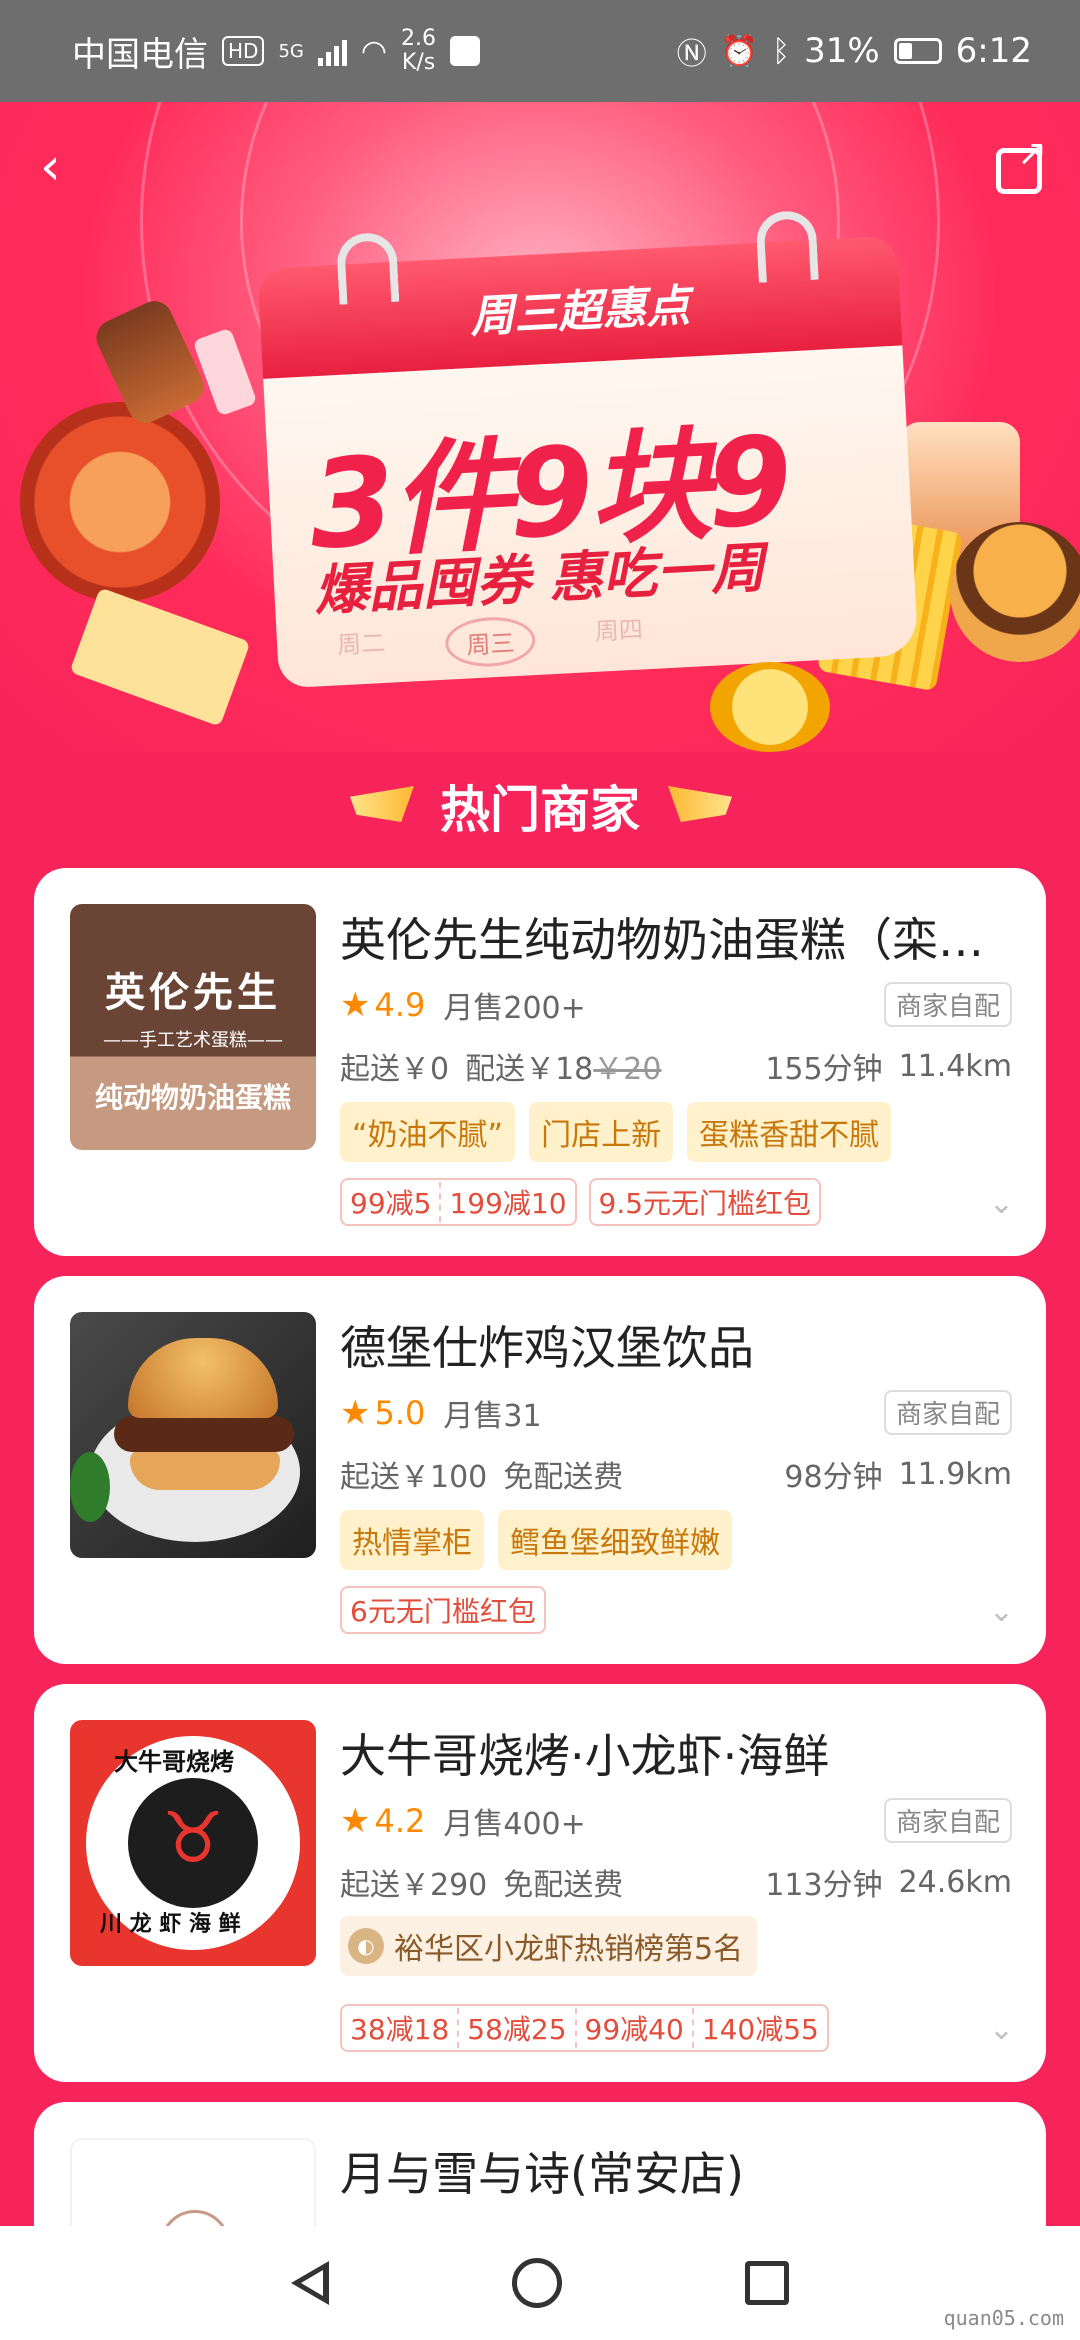  What do you see at coordinates (770, 707) in the screenshot?
I see `coin-image` at bounding box center [770, 707].